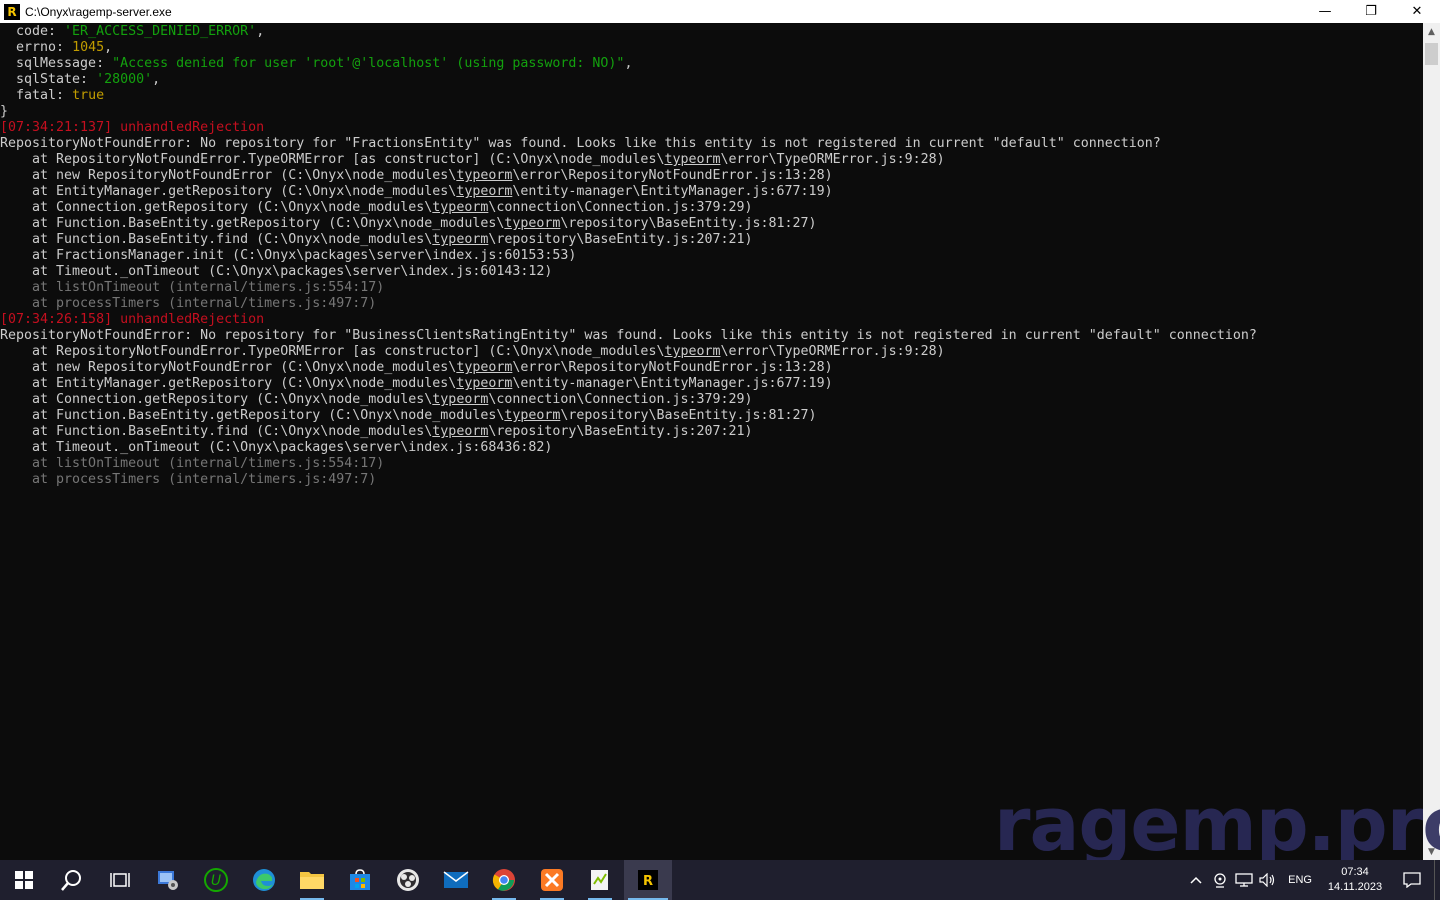 This screenshot has height=900, width=1440. I want to click on window-controls: — ❐ ✕, so click(1371, 11).